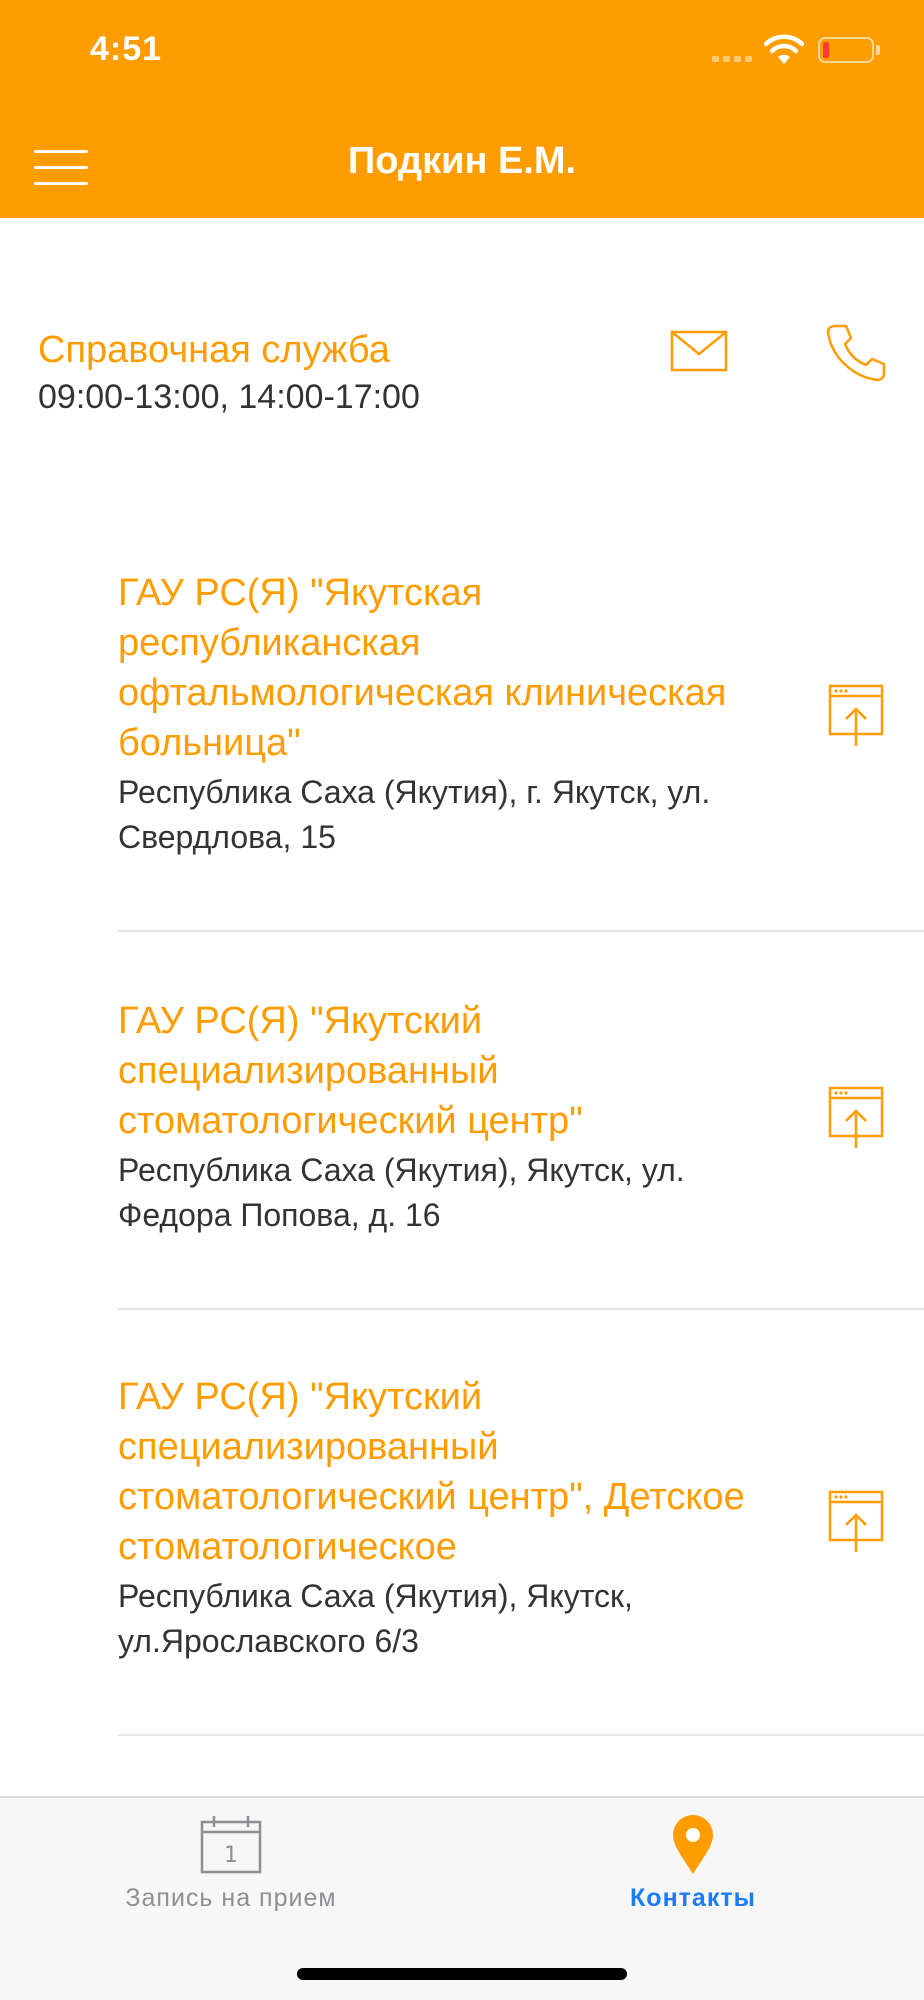 Image resolution: width=924 pixels, height=2000 pixels. I want to click on tab-contacts: Контакты, so click(693, 1863).